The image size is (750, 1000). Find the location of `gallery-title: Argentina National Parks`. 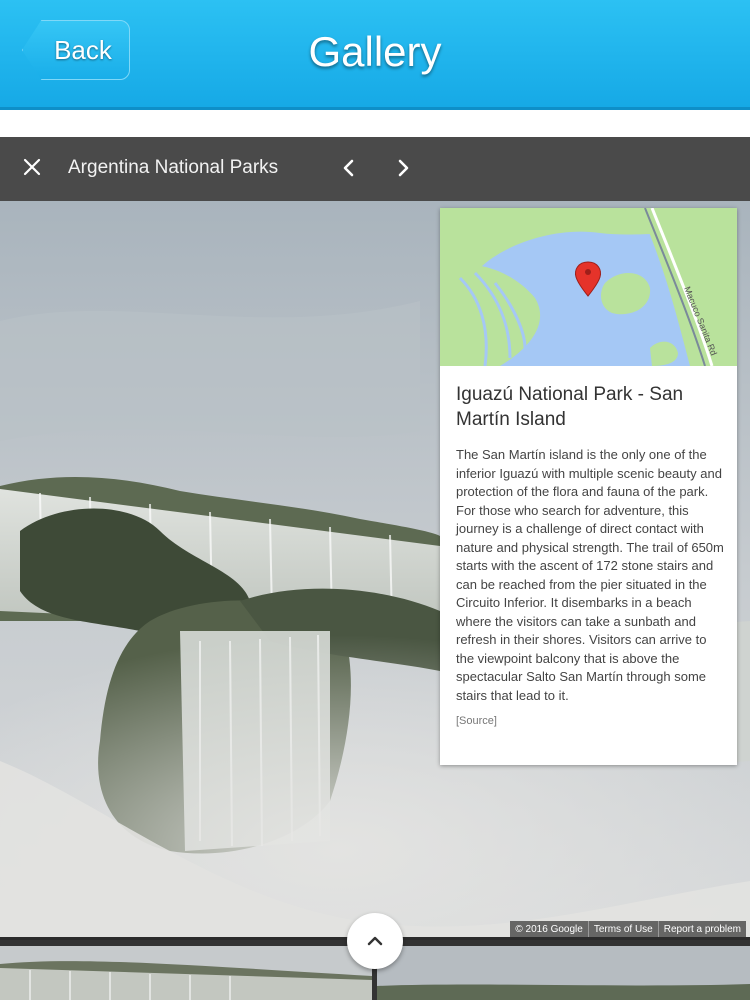

gallery-title: Argentina National Parks is located at coordinates (173, 167).